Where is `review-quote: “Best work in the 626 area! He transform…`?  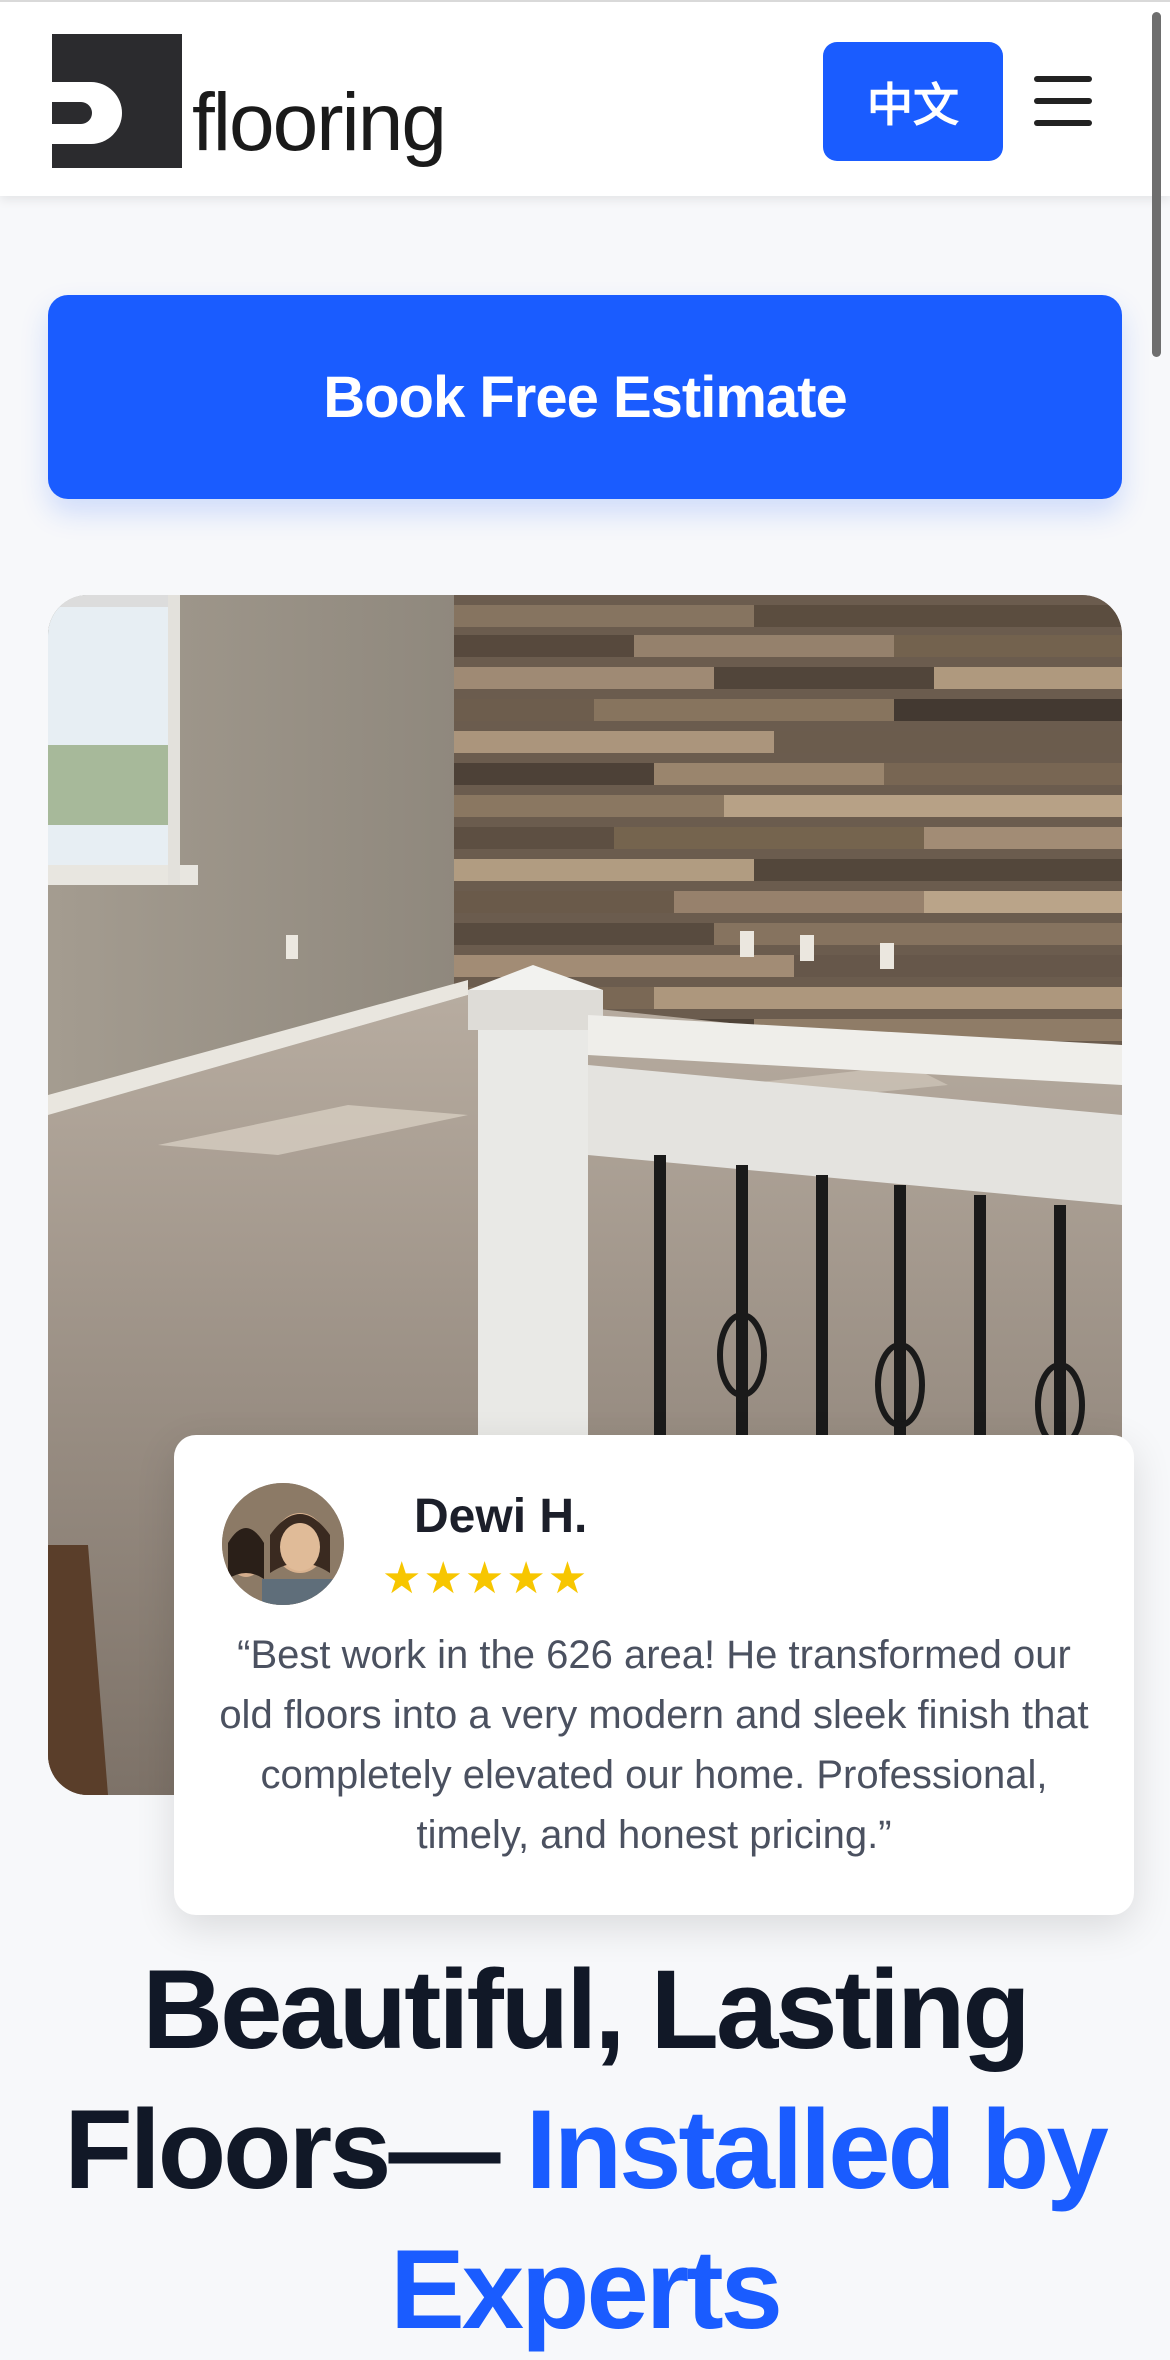 review-quote: “Best work in the 626 area! He transform… is located at coordinates (654, 1745).